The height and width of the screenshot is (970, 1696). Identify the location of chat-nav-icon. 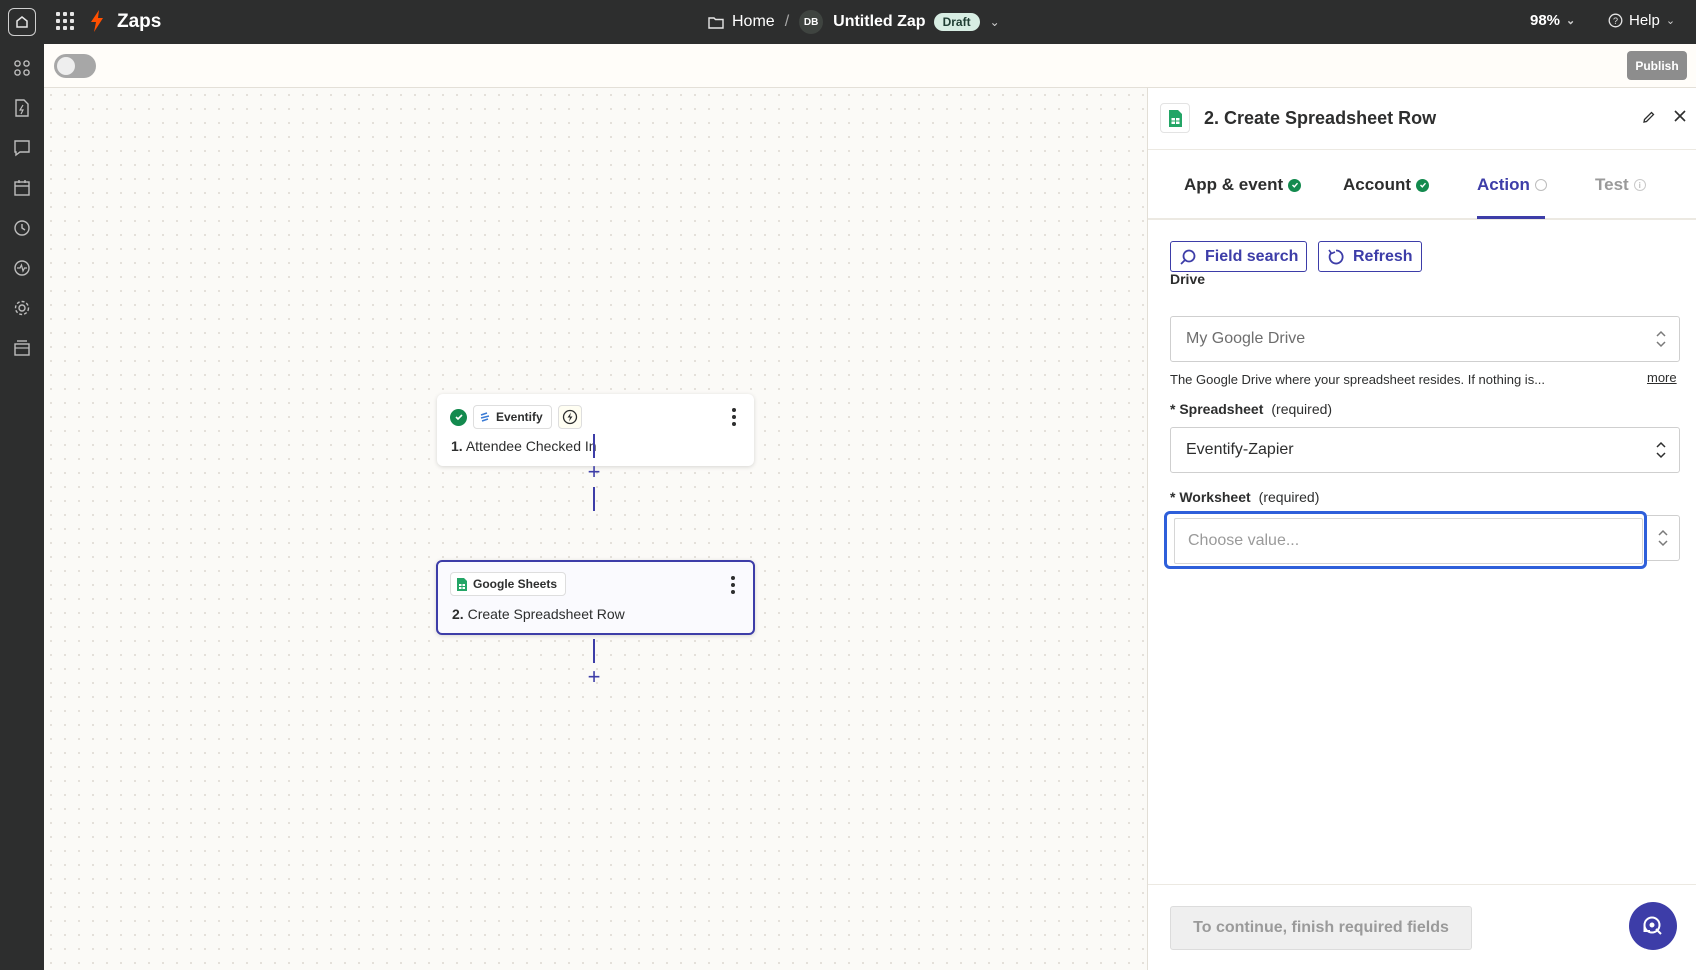
(22, 148).